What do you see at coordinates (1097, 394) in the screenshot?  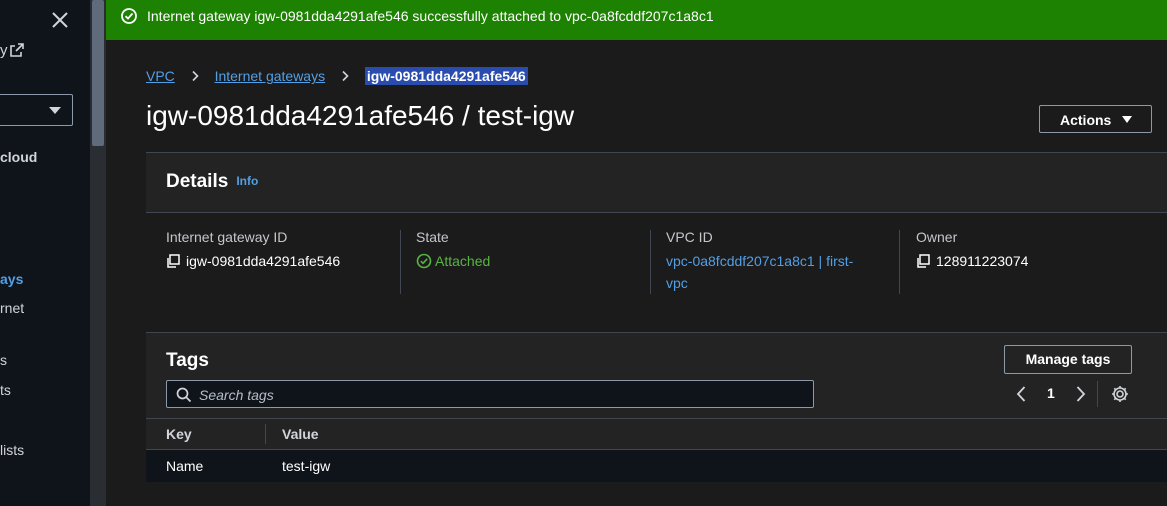 I see `pagination-divider` at bounding box center [1097, 394].